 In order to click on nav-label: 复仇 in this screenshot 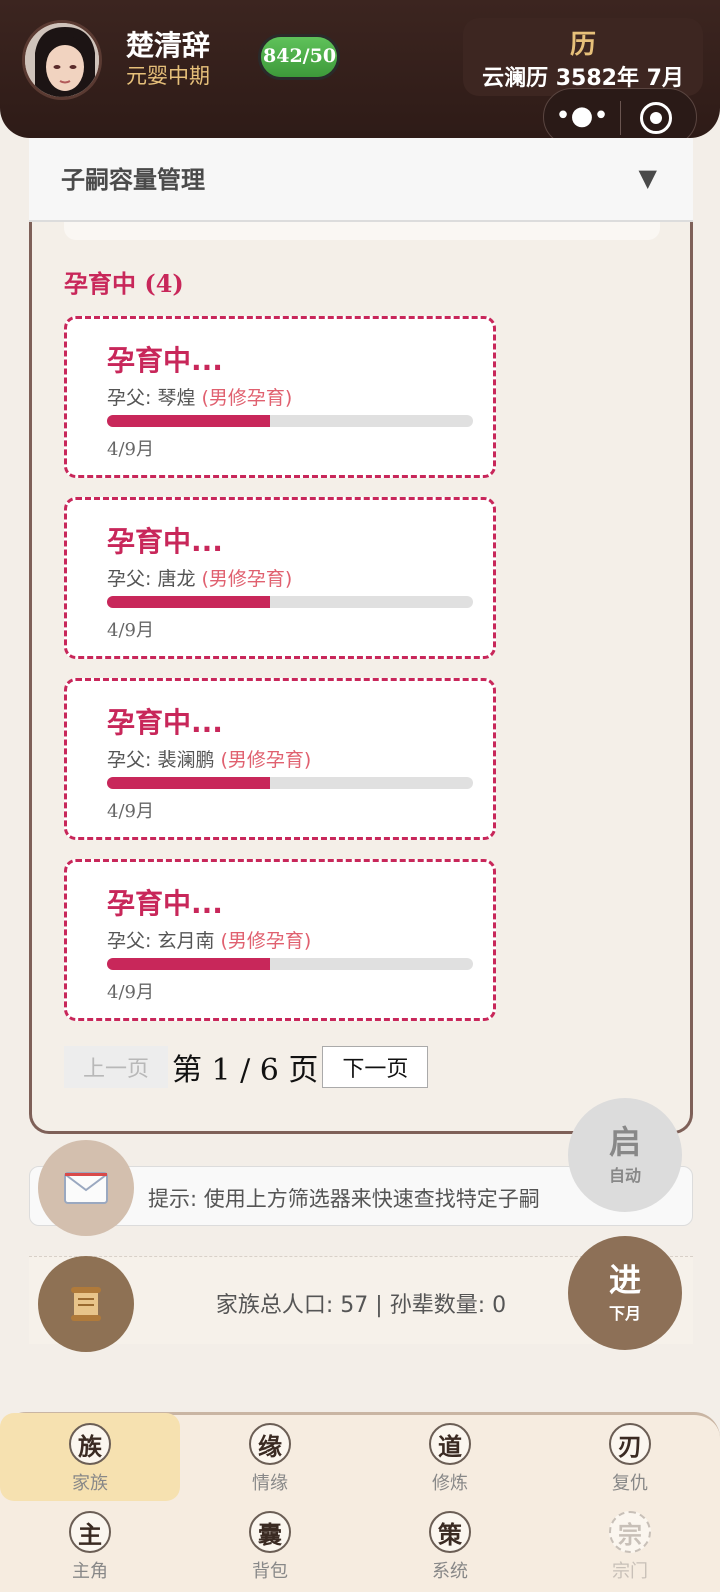, I will do `click(630, 1483)`.